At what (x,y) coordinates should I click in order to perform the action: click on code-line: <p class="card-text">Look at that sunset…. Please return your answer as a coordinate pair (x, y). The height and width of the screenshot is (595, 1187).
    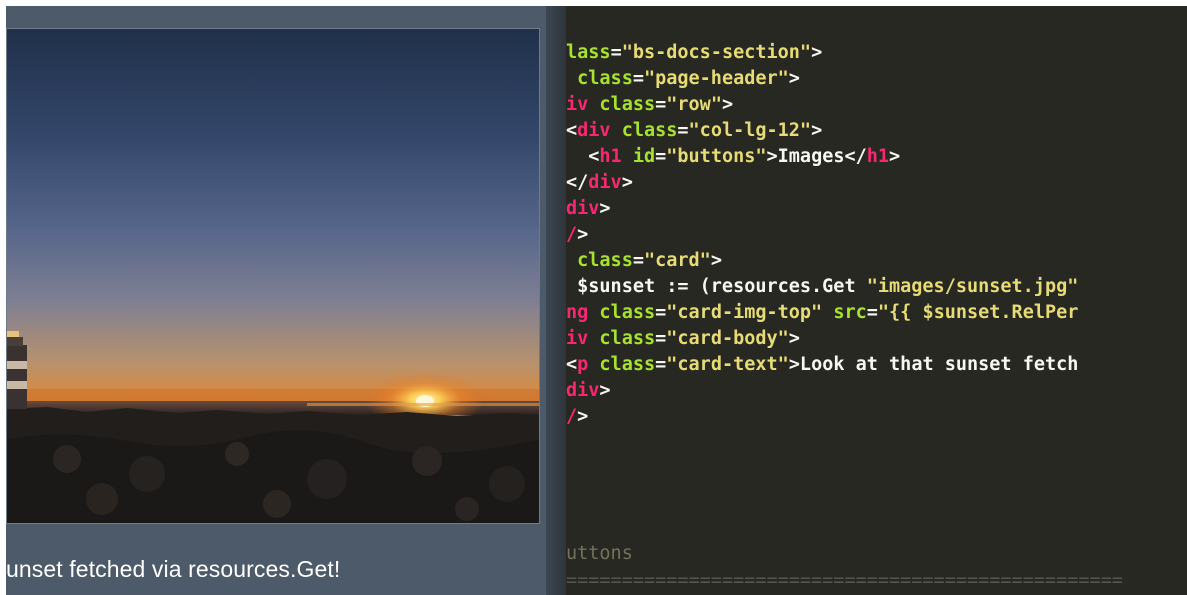
    Looking at the image, I should click on (822, 365).